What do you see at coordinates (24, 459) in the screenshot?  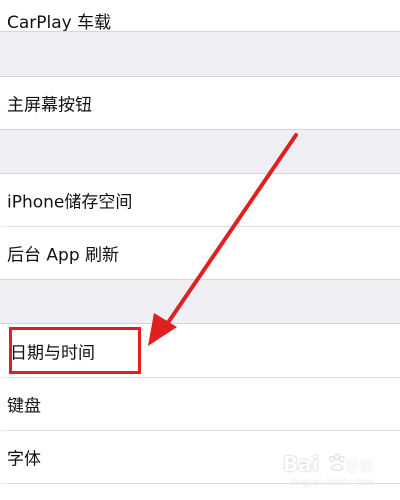 I see `settings-row-fonts-label: 字体` at bounding box center [24, 459].